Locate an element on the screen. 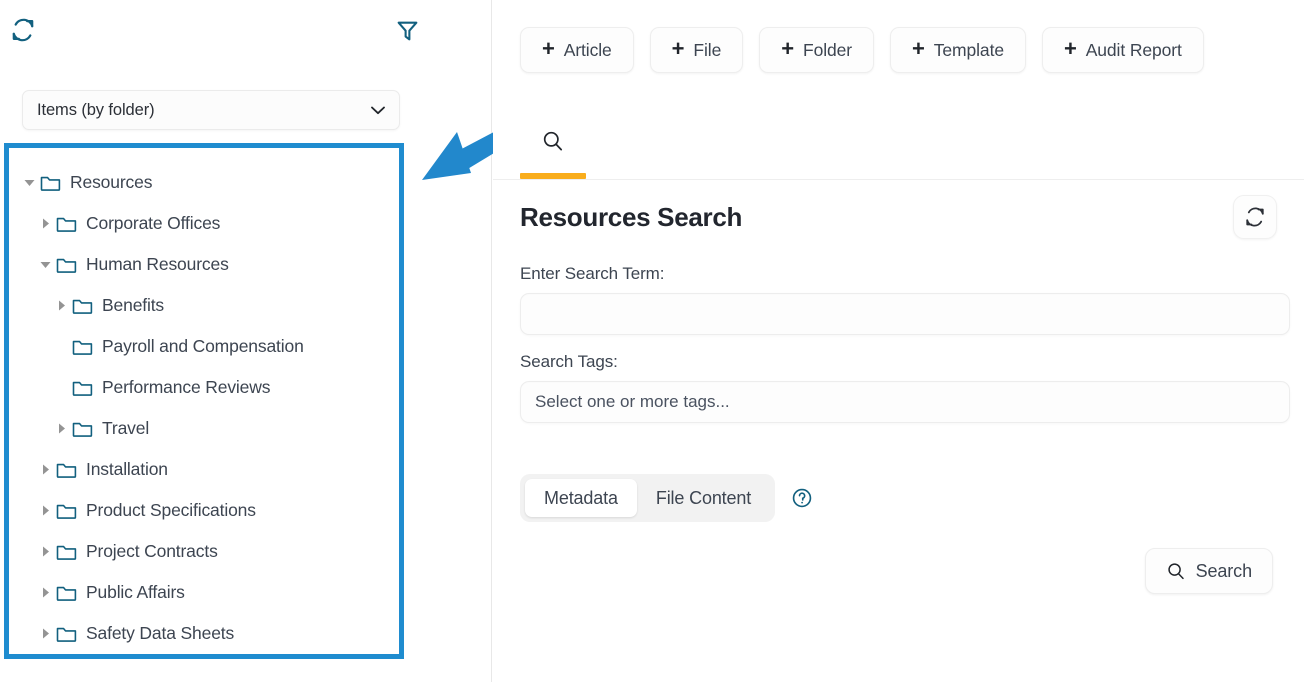  search-action-row: Search is located at coordinates (898, 571).